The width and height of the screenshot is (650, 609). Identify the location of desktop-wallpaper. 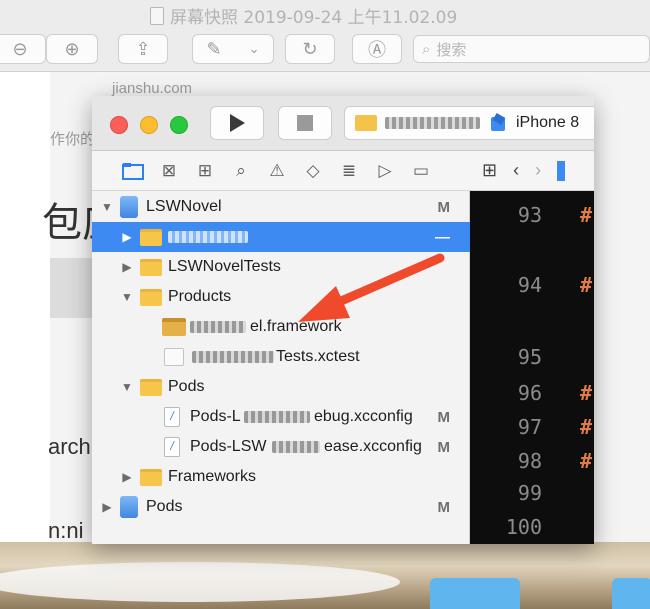
(325, 575).